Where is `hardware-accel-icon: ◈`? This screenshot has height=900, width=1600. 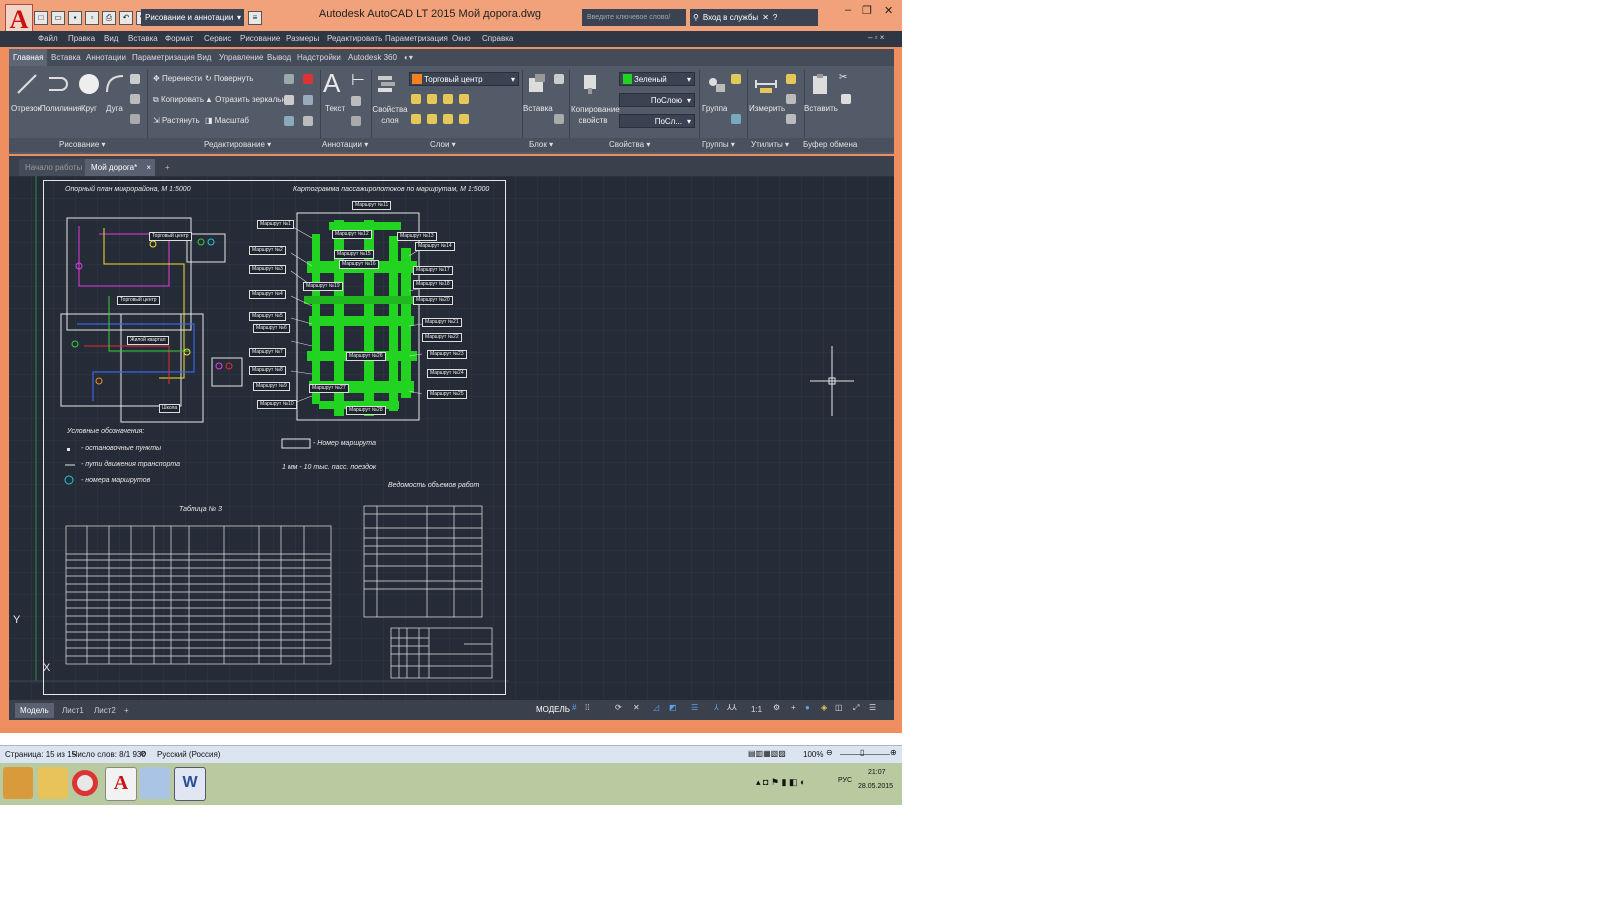
hardware-accel-icon: ◈ is located at coordinates (824, 707).